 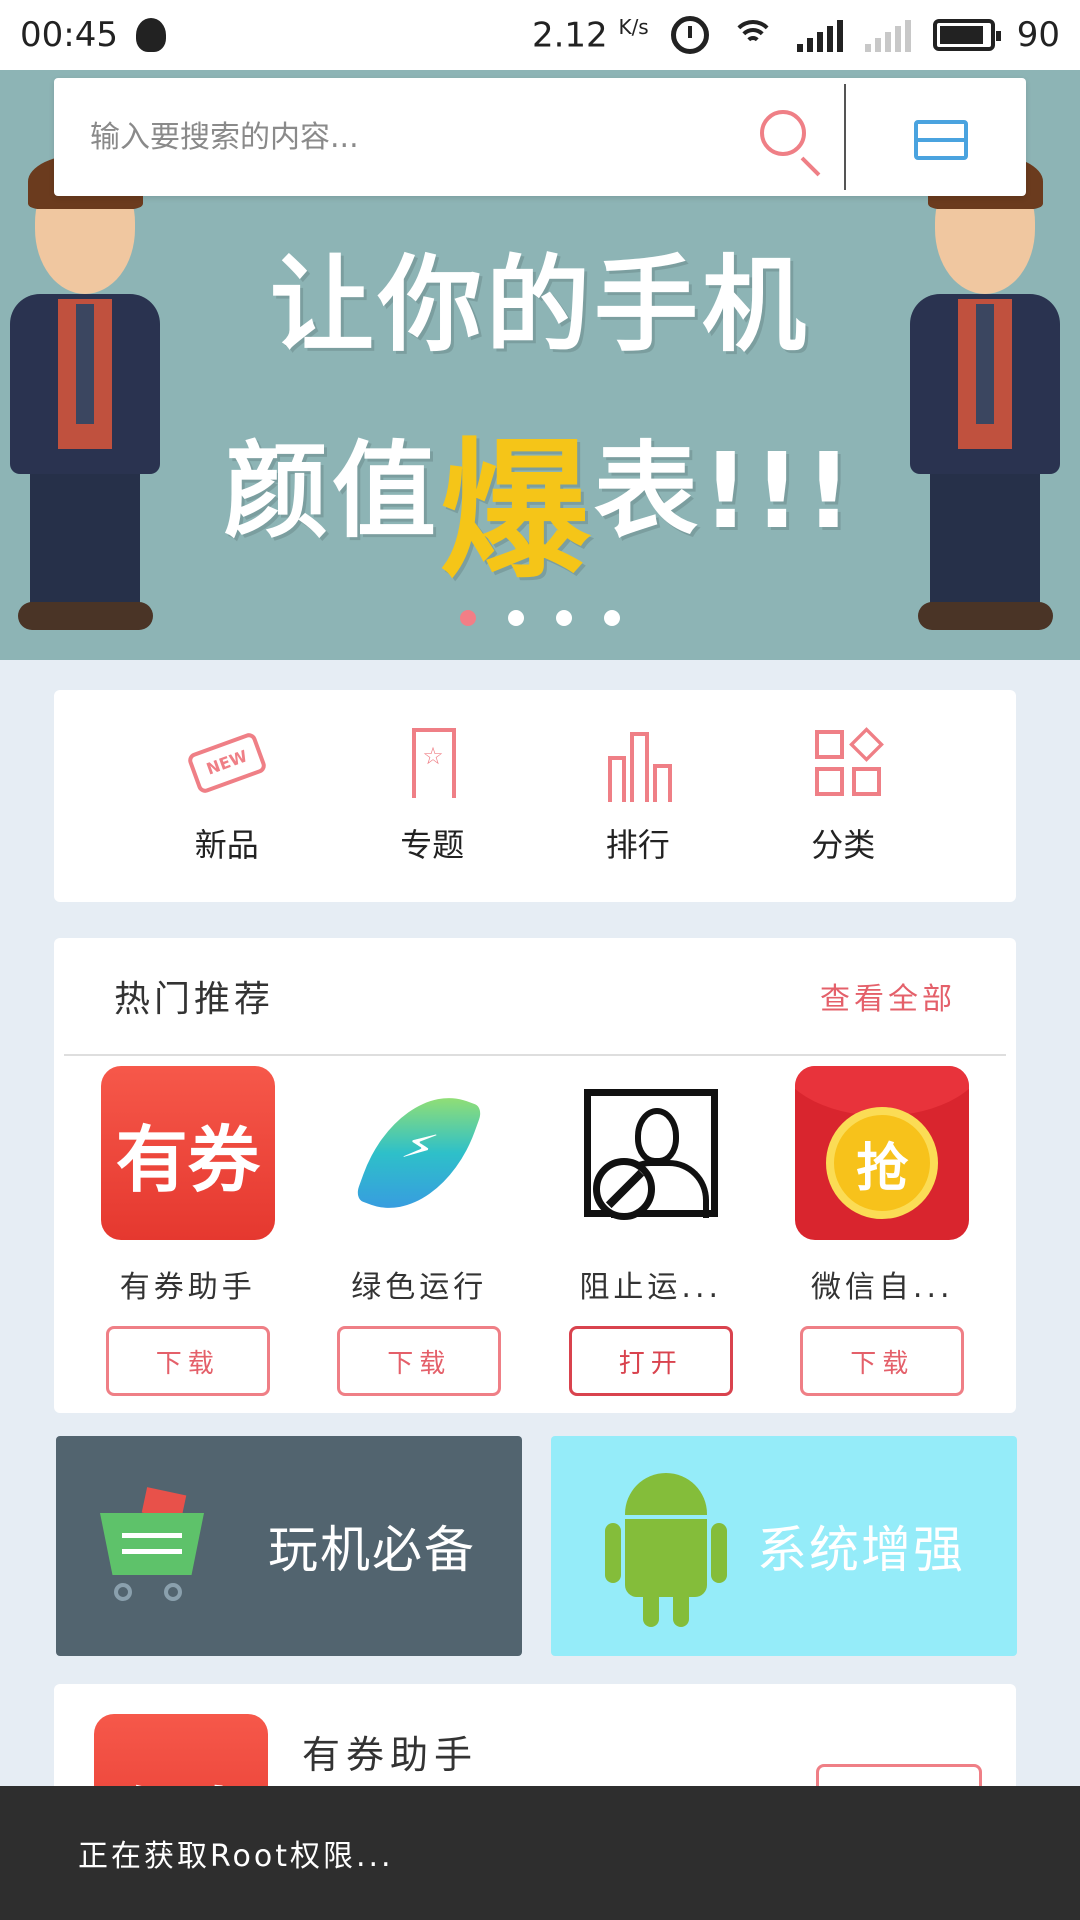 I want to click on app-item: 抢 微信自... 下载, so click(x=882, y=1231).